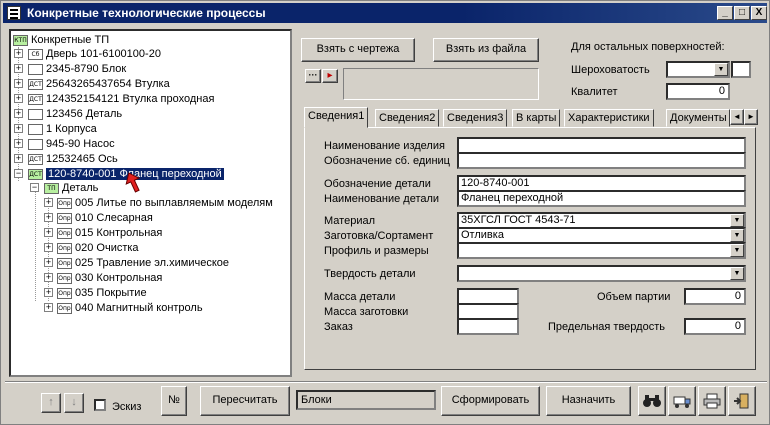 This screenshot has width=770, height=425. Describe the element at coordinates (377, 184) in the screenshot. I see `detail-code-label: Обозначение детали` at that location.